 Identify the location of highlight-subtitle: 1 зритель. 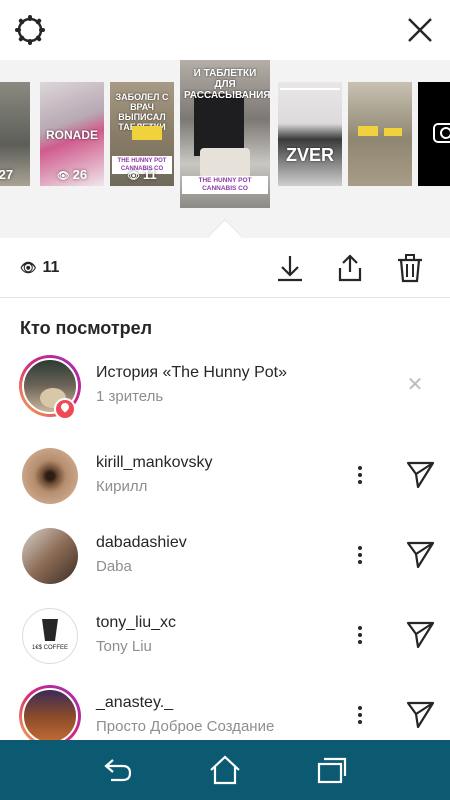
(130, 396).